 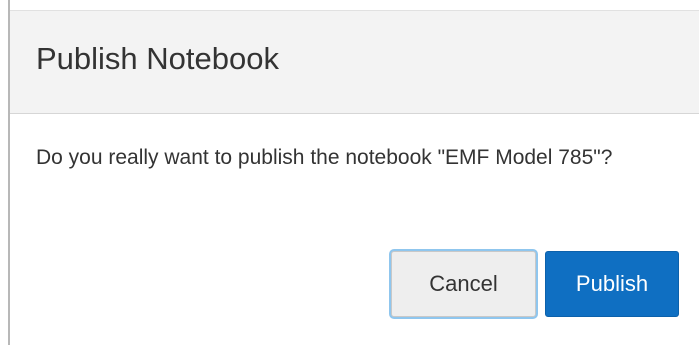 What do you see at coordinates (463, 284) in the screenshot?
I see `cancel-button: Cancel` at bounding box center [463, 284].